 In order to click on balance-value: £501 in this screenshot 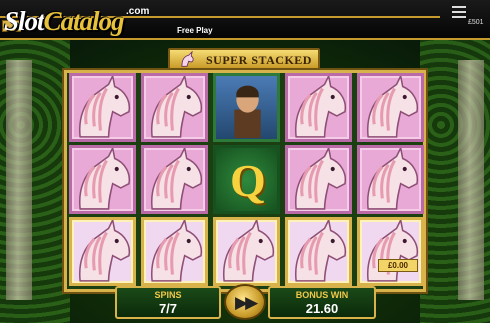, I will do `click(476, 22)`.